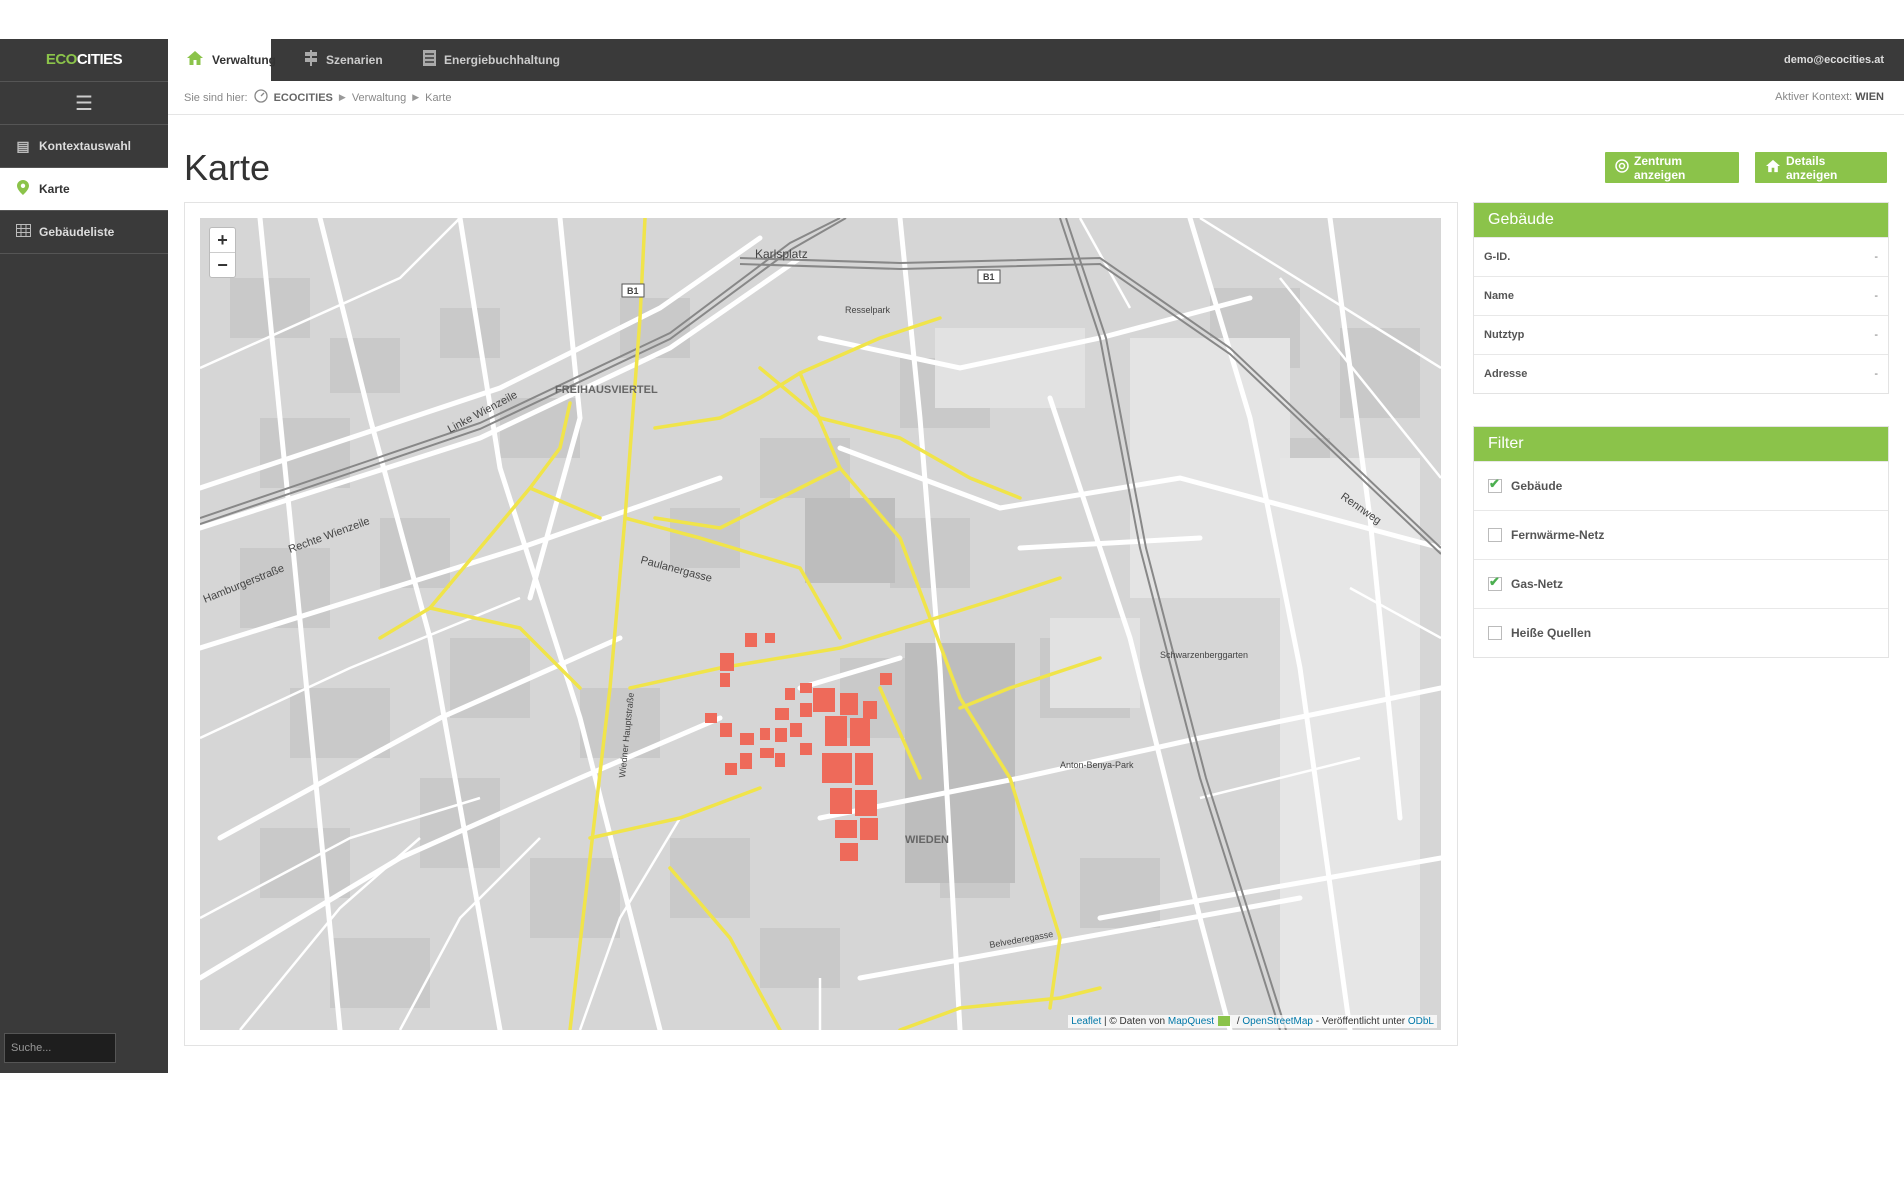 Image resolution: width=1904 pixels, height=1190 pixels. Describe the element at coordinates (23, 232) in the screenshot. I see `table-icon` at that location.